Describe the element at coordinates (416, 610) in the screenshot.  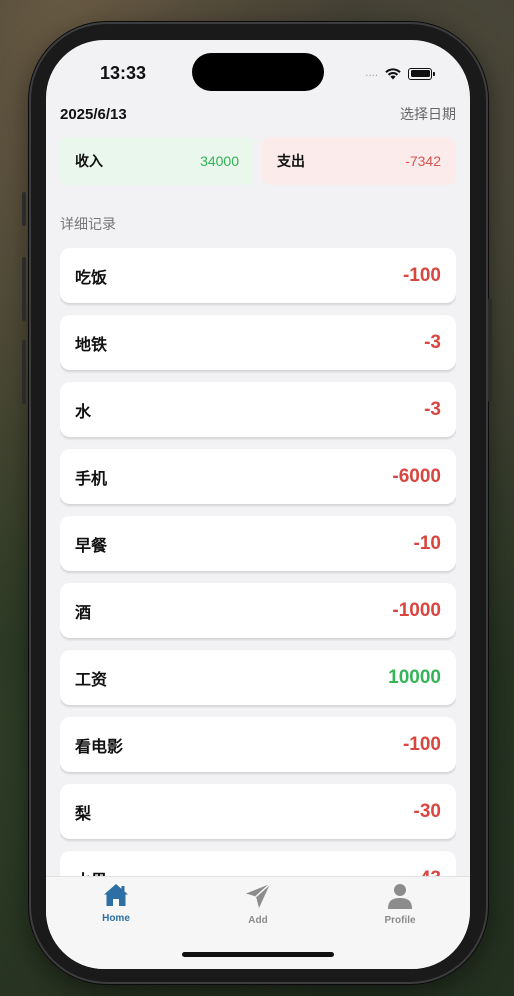
I see `record-amount: -1000` at that location.